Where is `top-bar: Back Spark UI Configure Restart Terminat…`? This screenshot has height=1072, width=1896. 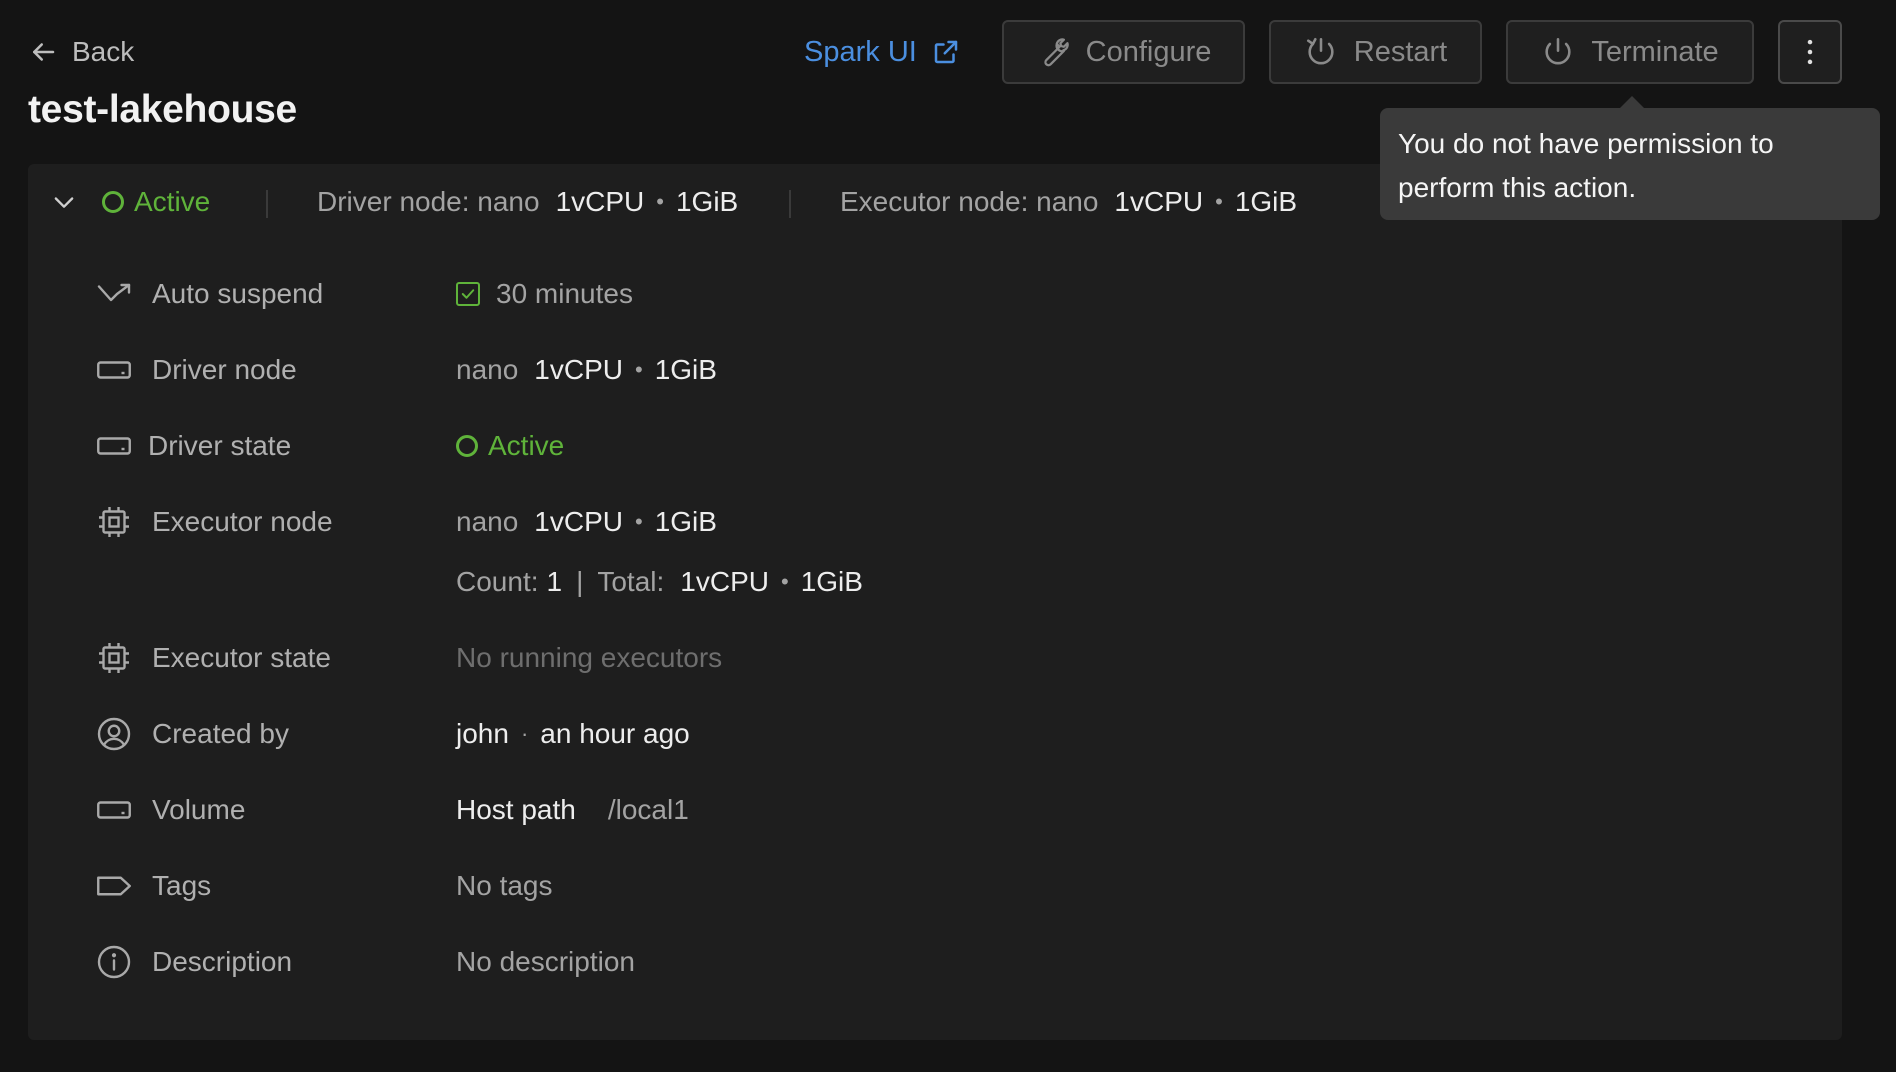
top-bar: Back Spark UI Configure Restart Terminat… is located at coordinates (948, 65).